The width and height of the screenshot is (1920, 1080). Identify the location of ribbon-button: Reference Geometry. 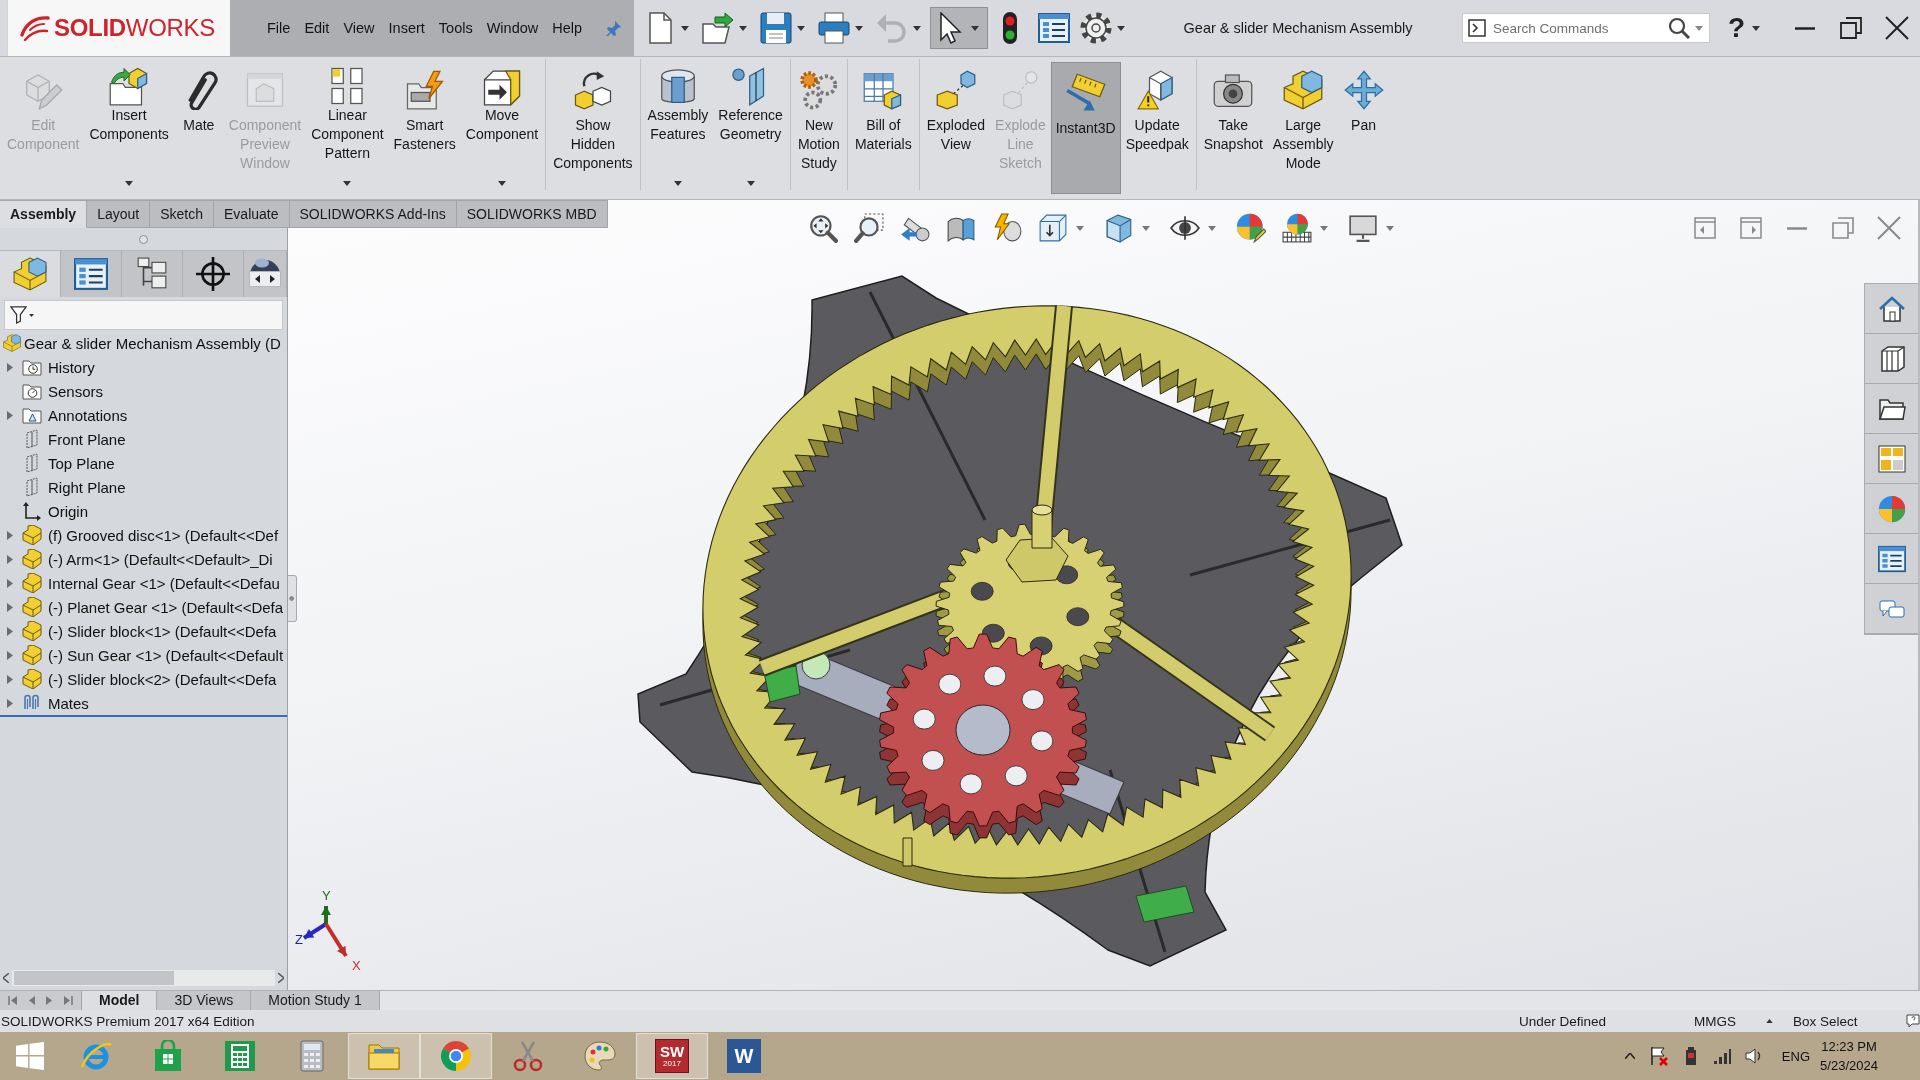
(750, 124).